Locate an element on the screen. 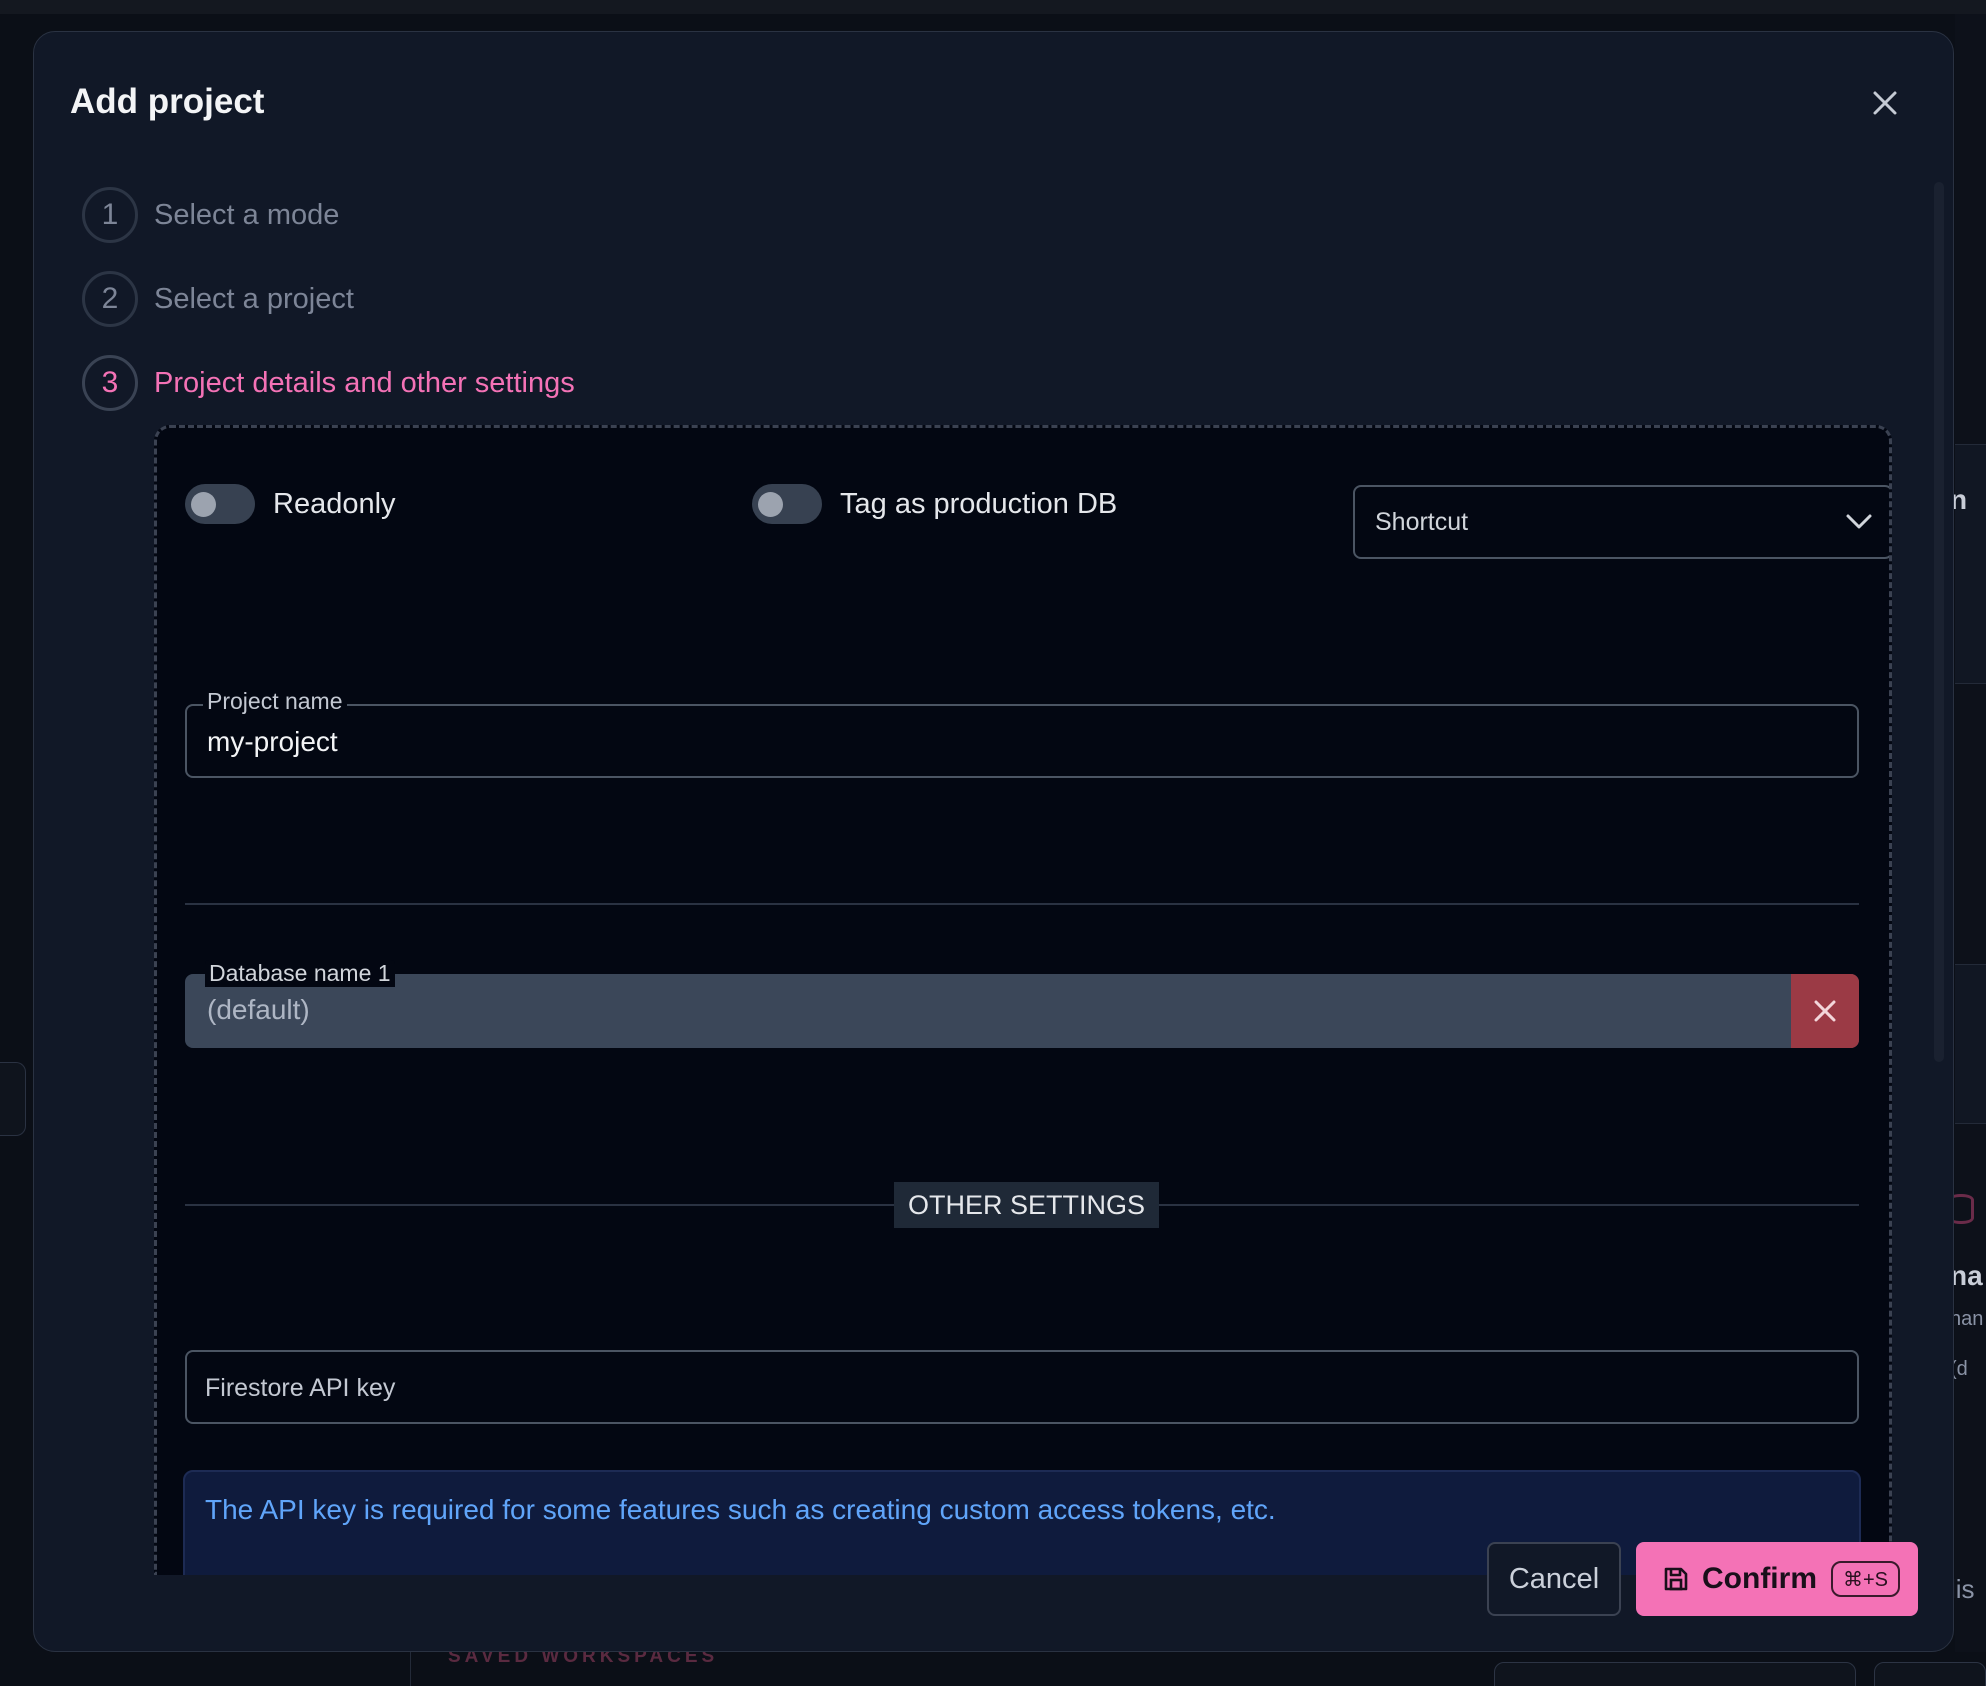 The width and height of the screenshot is (1986, 1686). step-select-project: 2 Select a project is located at coordinates (218, 299).